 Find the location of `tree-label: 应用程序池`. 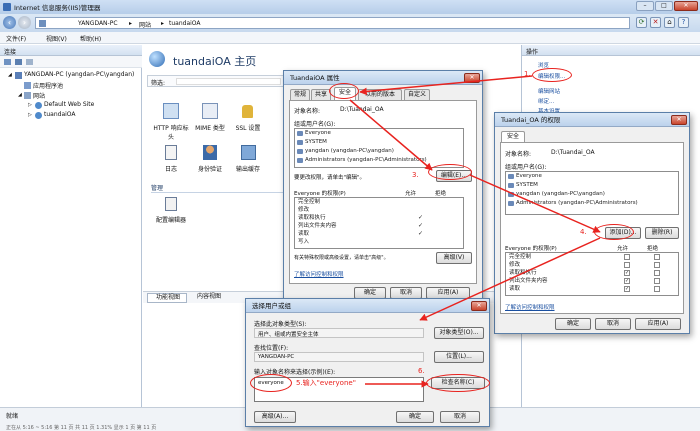

tree-label: 应用程序池 is located at coordinates (48, 86).